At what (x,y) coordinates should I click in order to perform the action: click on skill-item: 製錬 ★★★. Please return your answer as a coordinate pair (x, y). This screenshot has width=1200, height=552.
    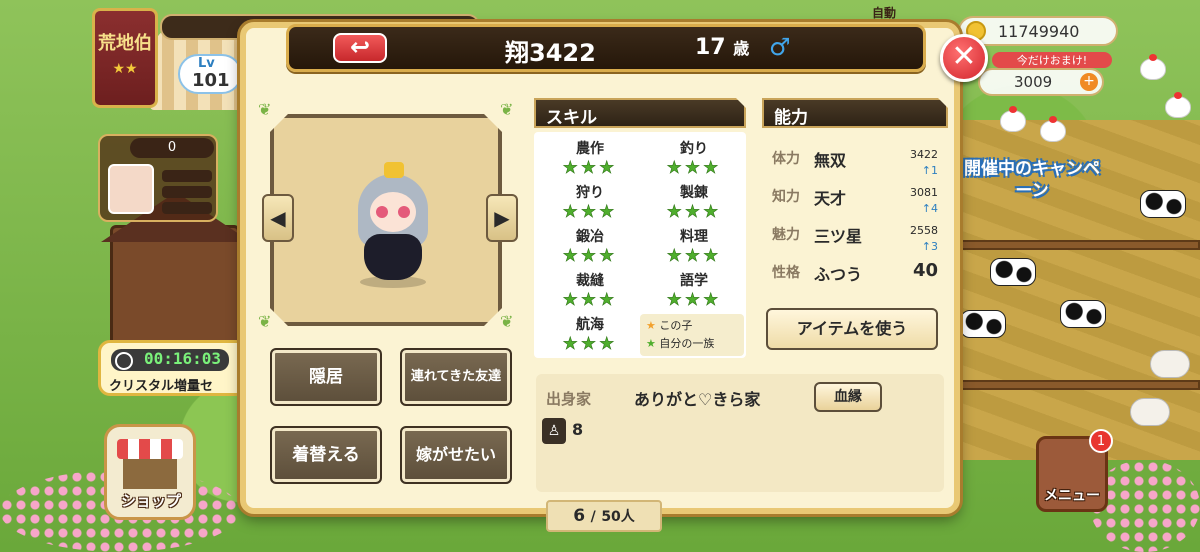
    Looking at the image, I should click on (694, 202).